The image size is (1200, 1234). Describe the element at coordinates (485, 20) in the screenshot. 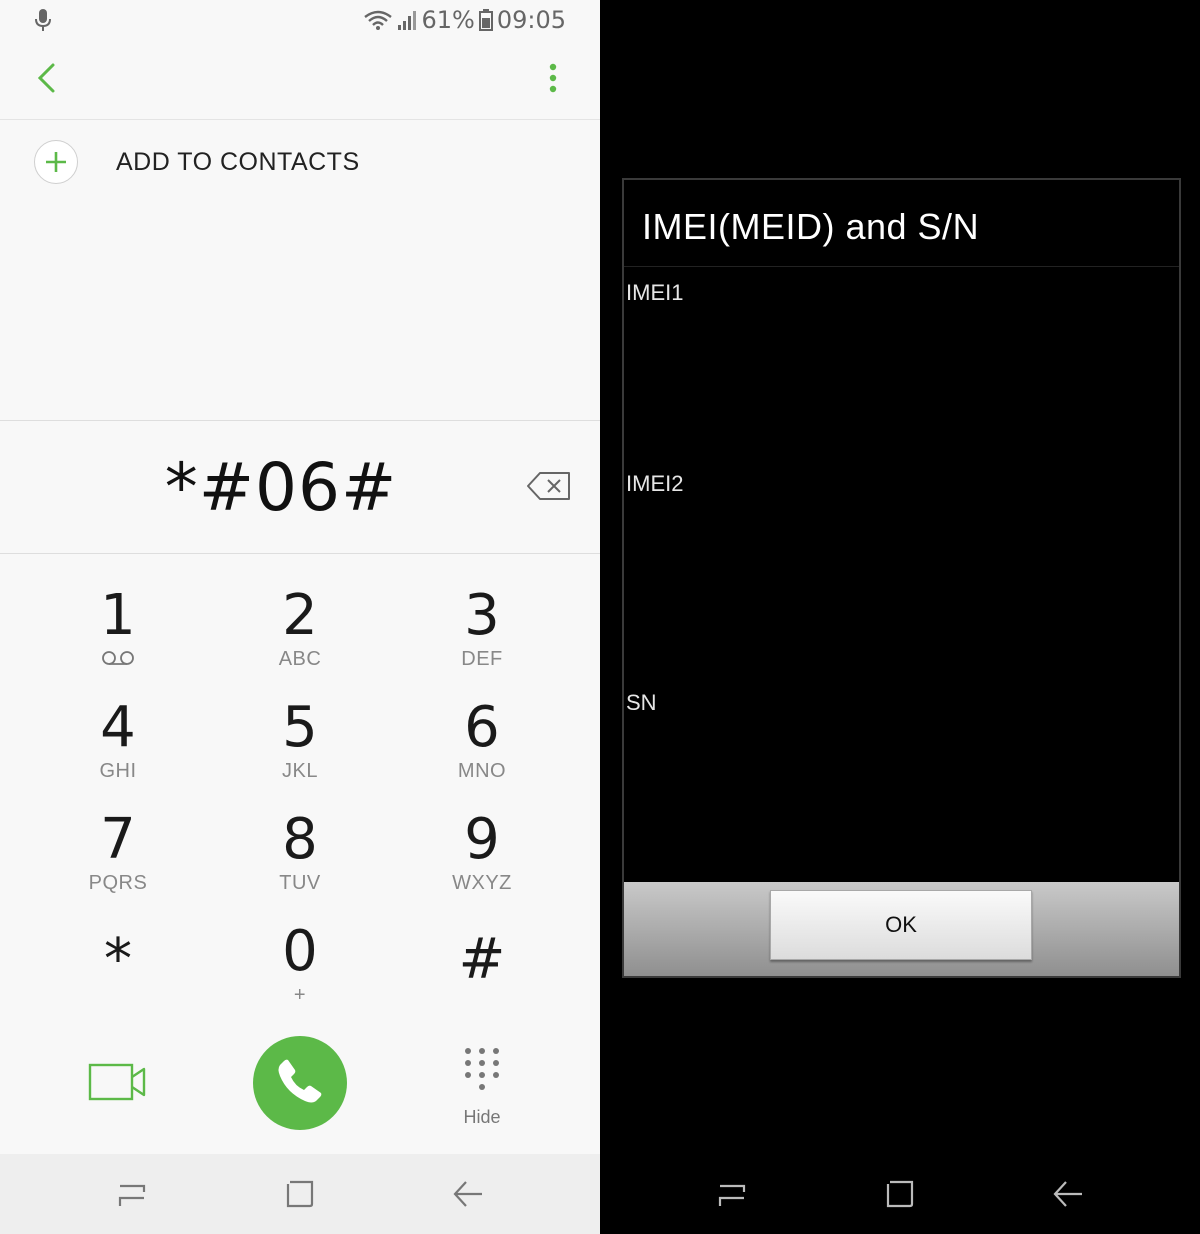

I see `battery-icon` at that location.